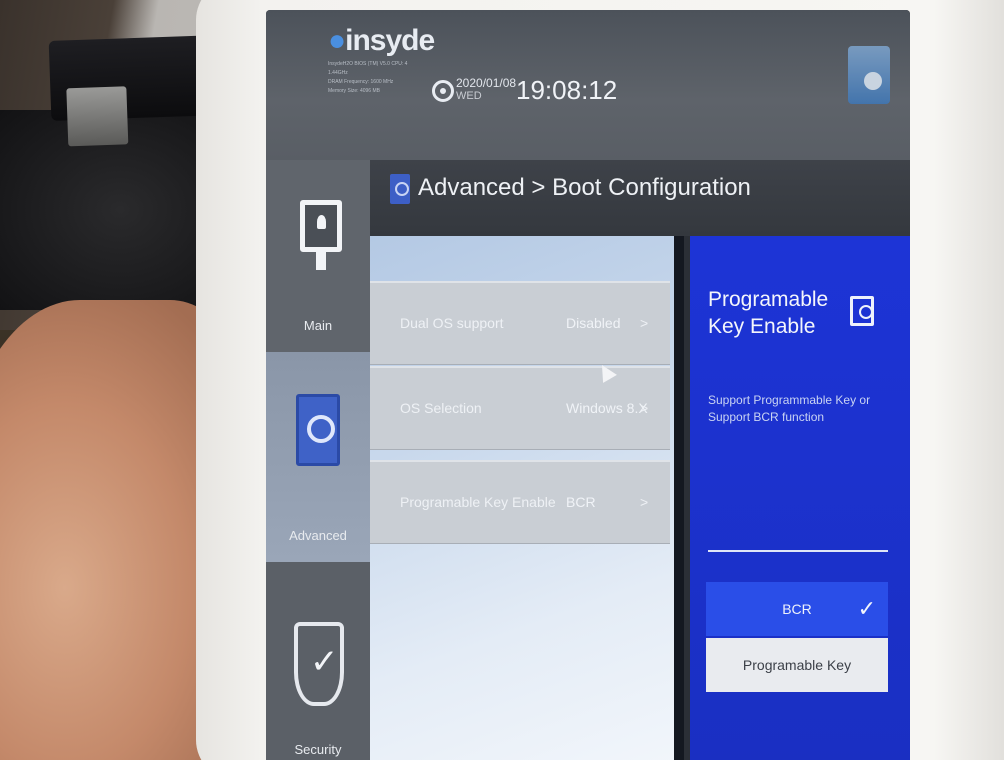 This screenshot has height=760, width=1004. What do you see at coordinates (452, 323) in the screenshot?
I see `setting-name: Dual OS support` at bounding box center [452, 323].